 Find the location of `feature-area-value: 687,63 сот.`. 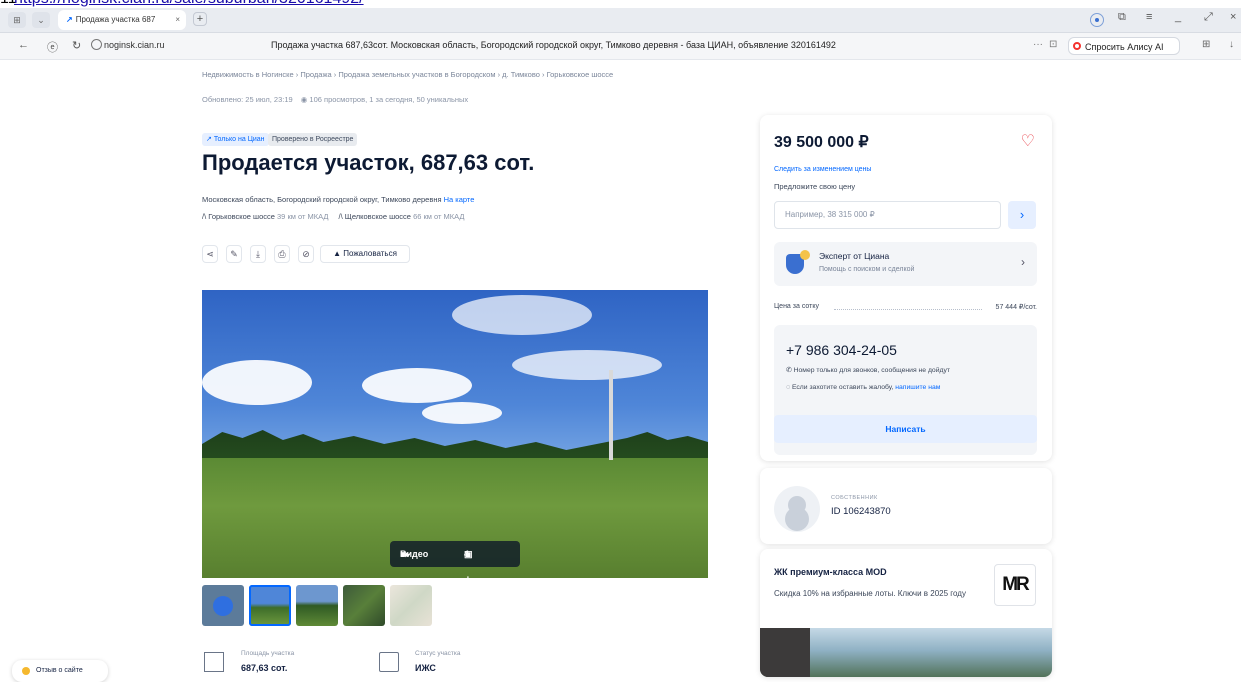

feature-area-value: 687,63 сот. is located at coordinates (264, 668).